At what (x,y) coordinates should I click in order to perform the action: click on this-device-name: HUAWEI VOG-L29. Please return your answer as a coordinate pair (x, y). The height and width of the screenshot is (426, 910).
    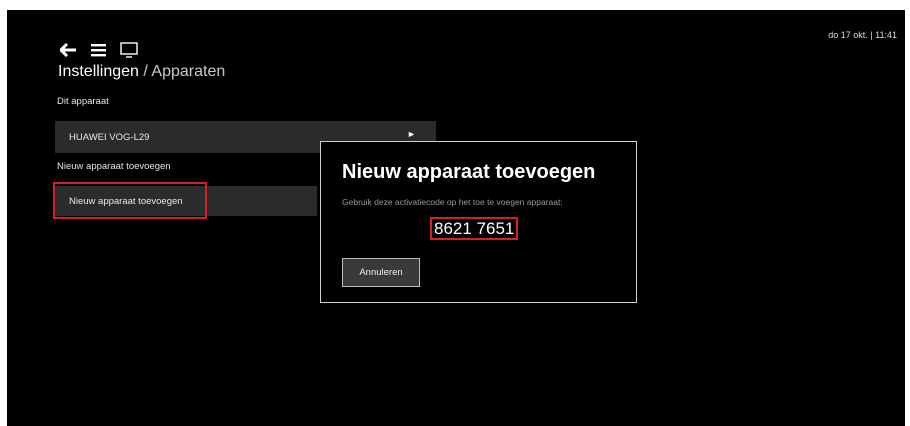
    Looking at the image, I should click on (109, 137).